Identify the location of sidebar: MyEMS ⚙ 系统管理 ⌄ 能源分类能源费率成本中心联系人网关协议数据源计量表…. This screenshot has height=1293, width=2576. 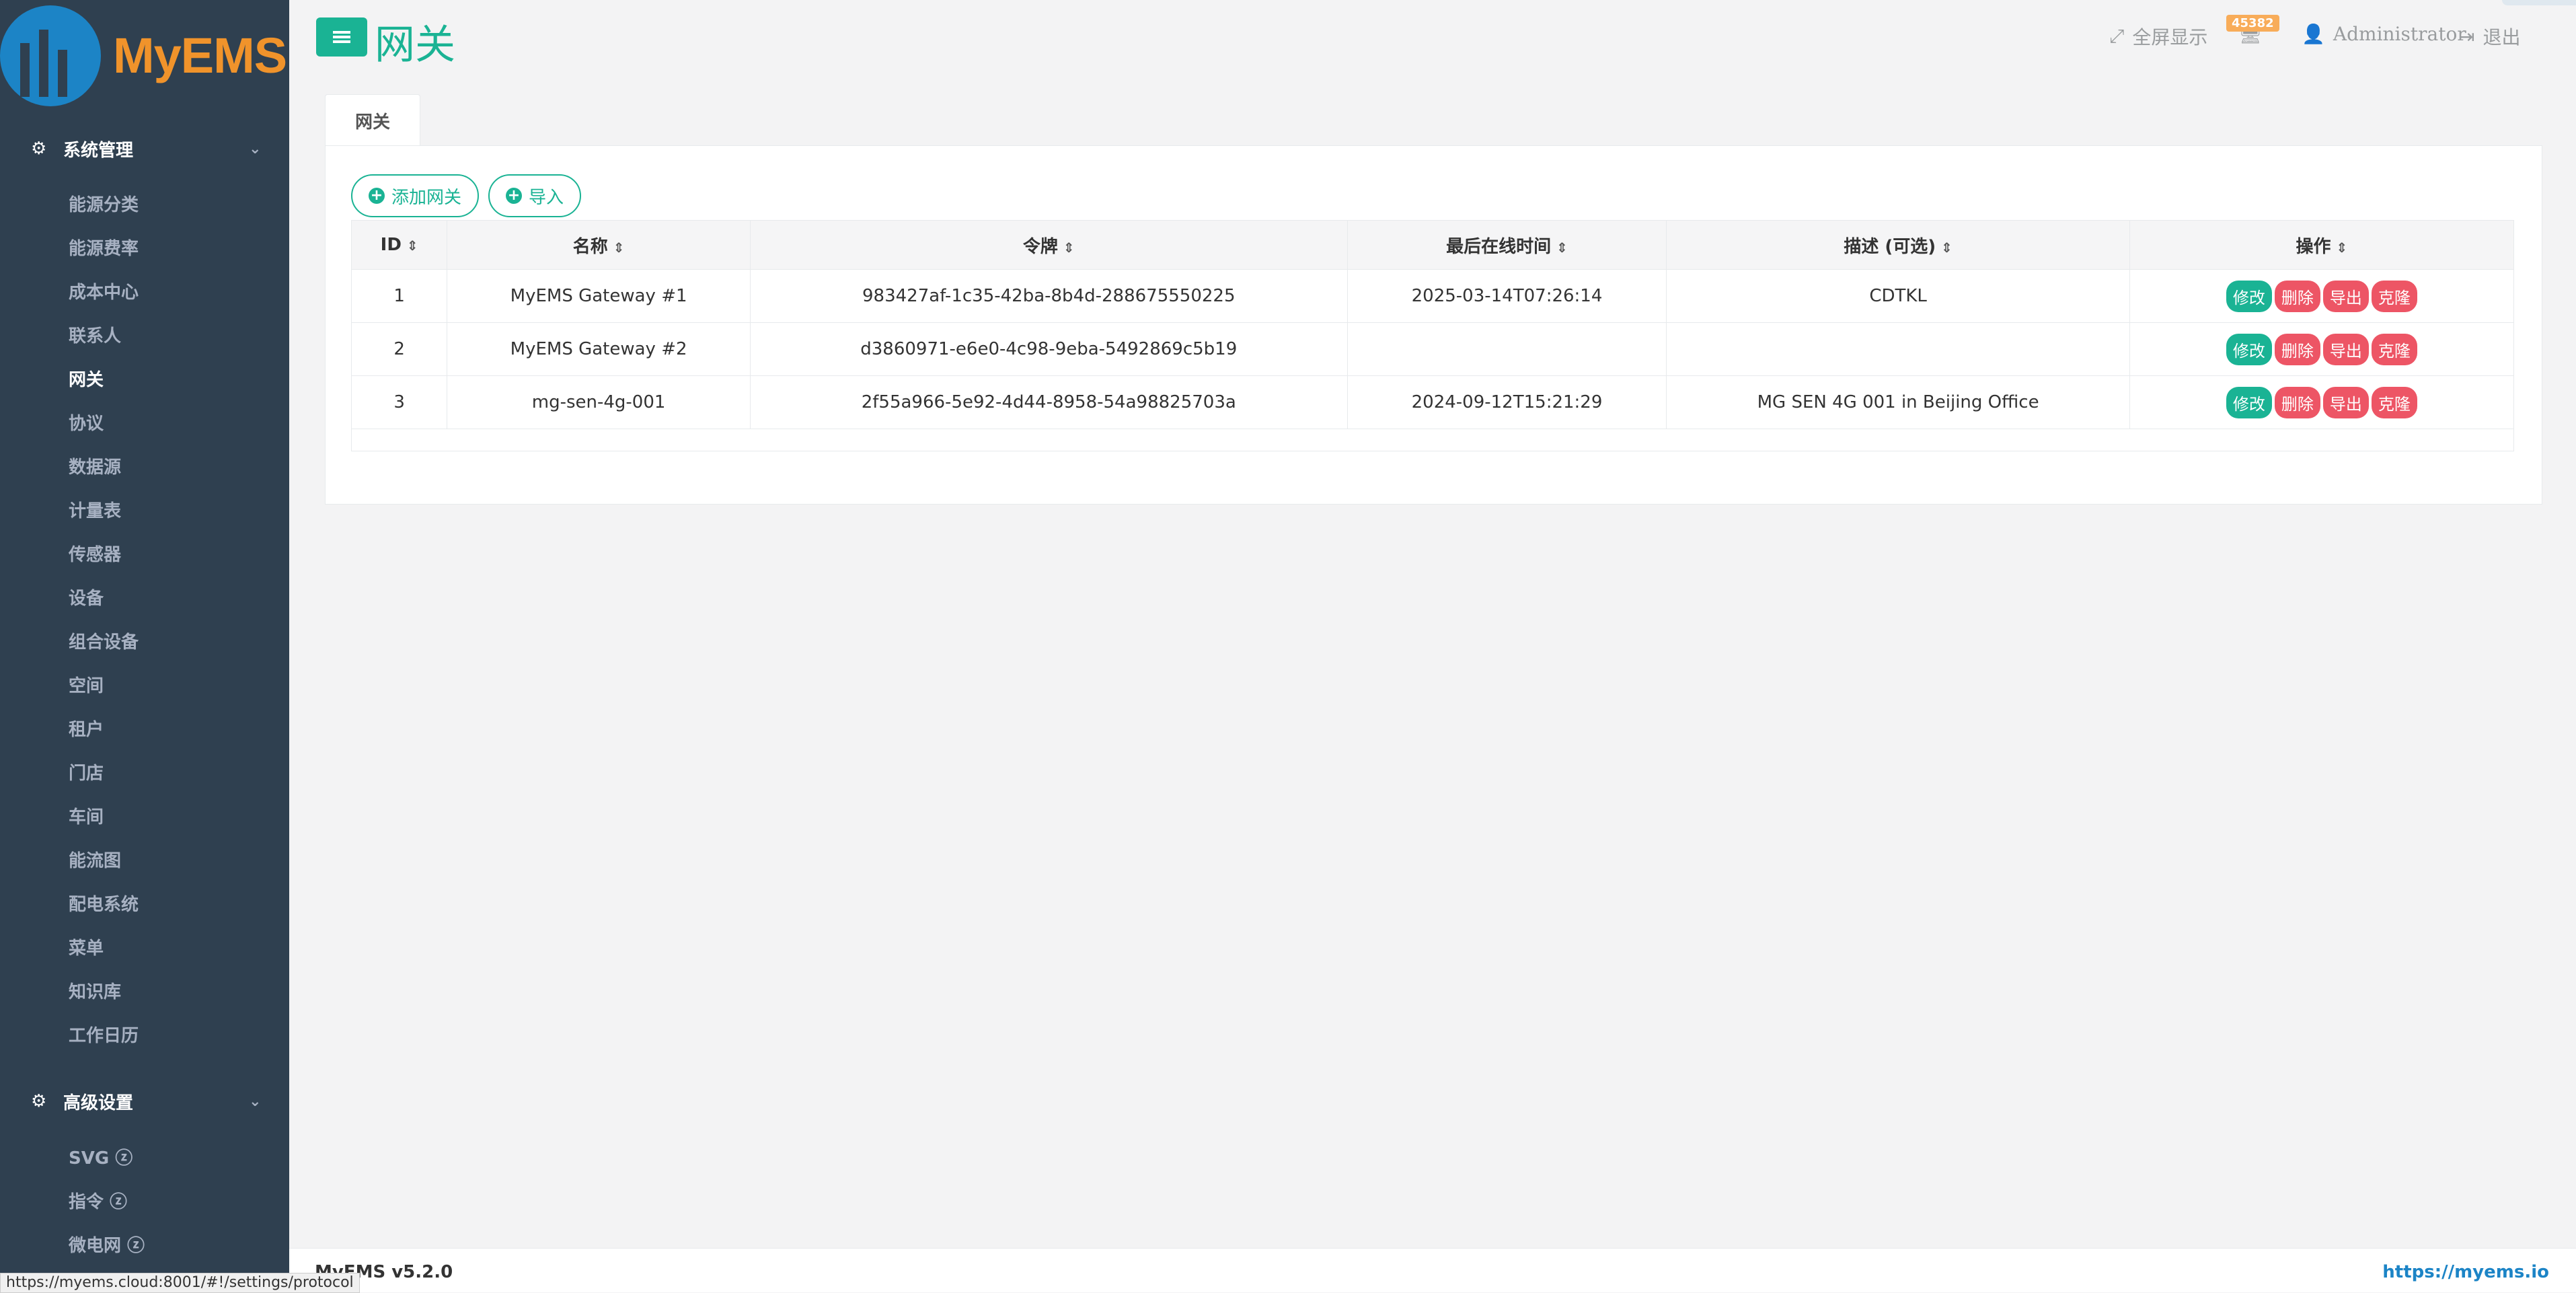
(144, 646).